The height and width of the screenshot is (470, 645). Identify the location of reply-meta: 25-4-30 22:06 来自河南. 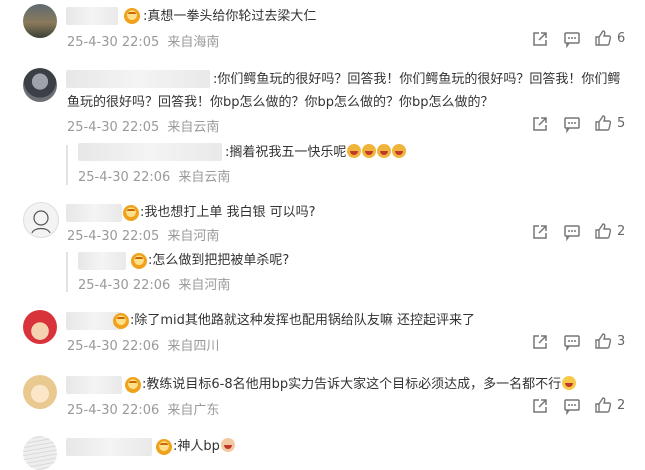
(154, 283).